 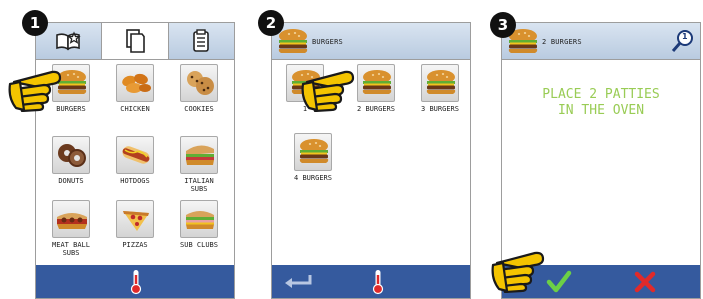 I want to click on cookies-icon, so click(x=200, y=83).